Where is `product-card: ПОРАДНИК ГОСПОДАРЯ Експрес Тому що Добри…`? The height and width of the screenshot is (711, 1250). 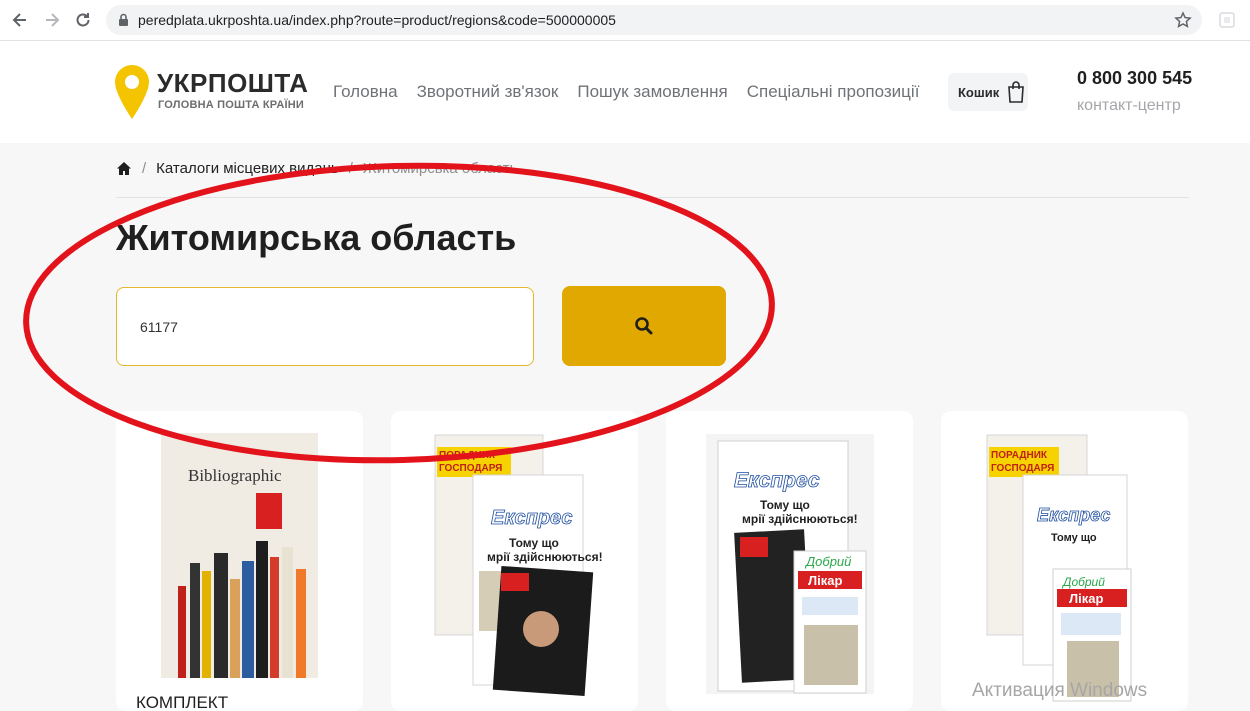
product-card: ПОРАДНИК ГОСПОДАРЯ Експрес Тому що Добри… is located at coordinates (1064, 561).